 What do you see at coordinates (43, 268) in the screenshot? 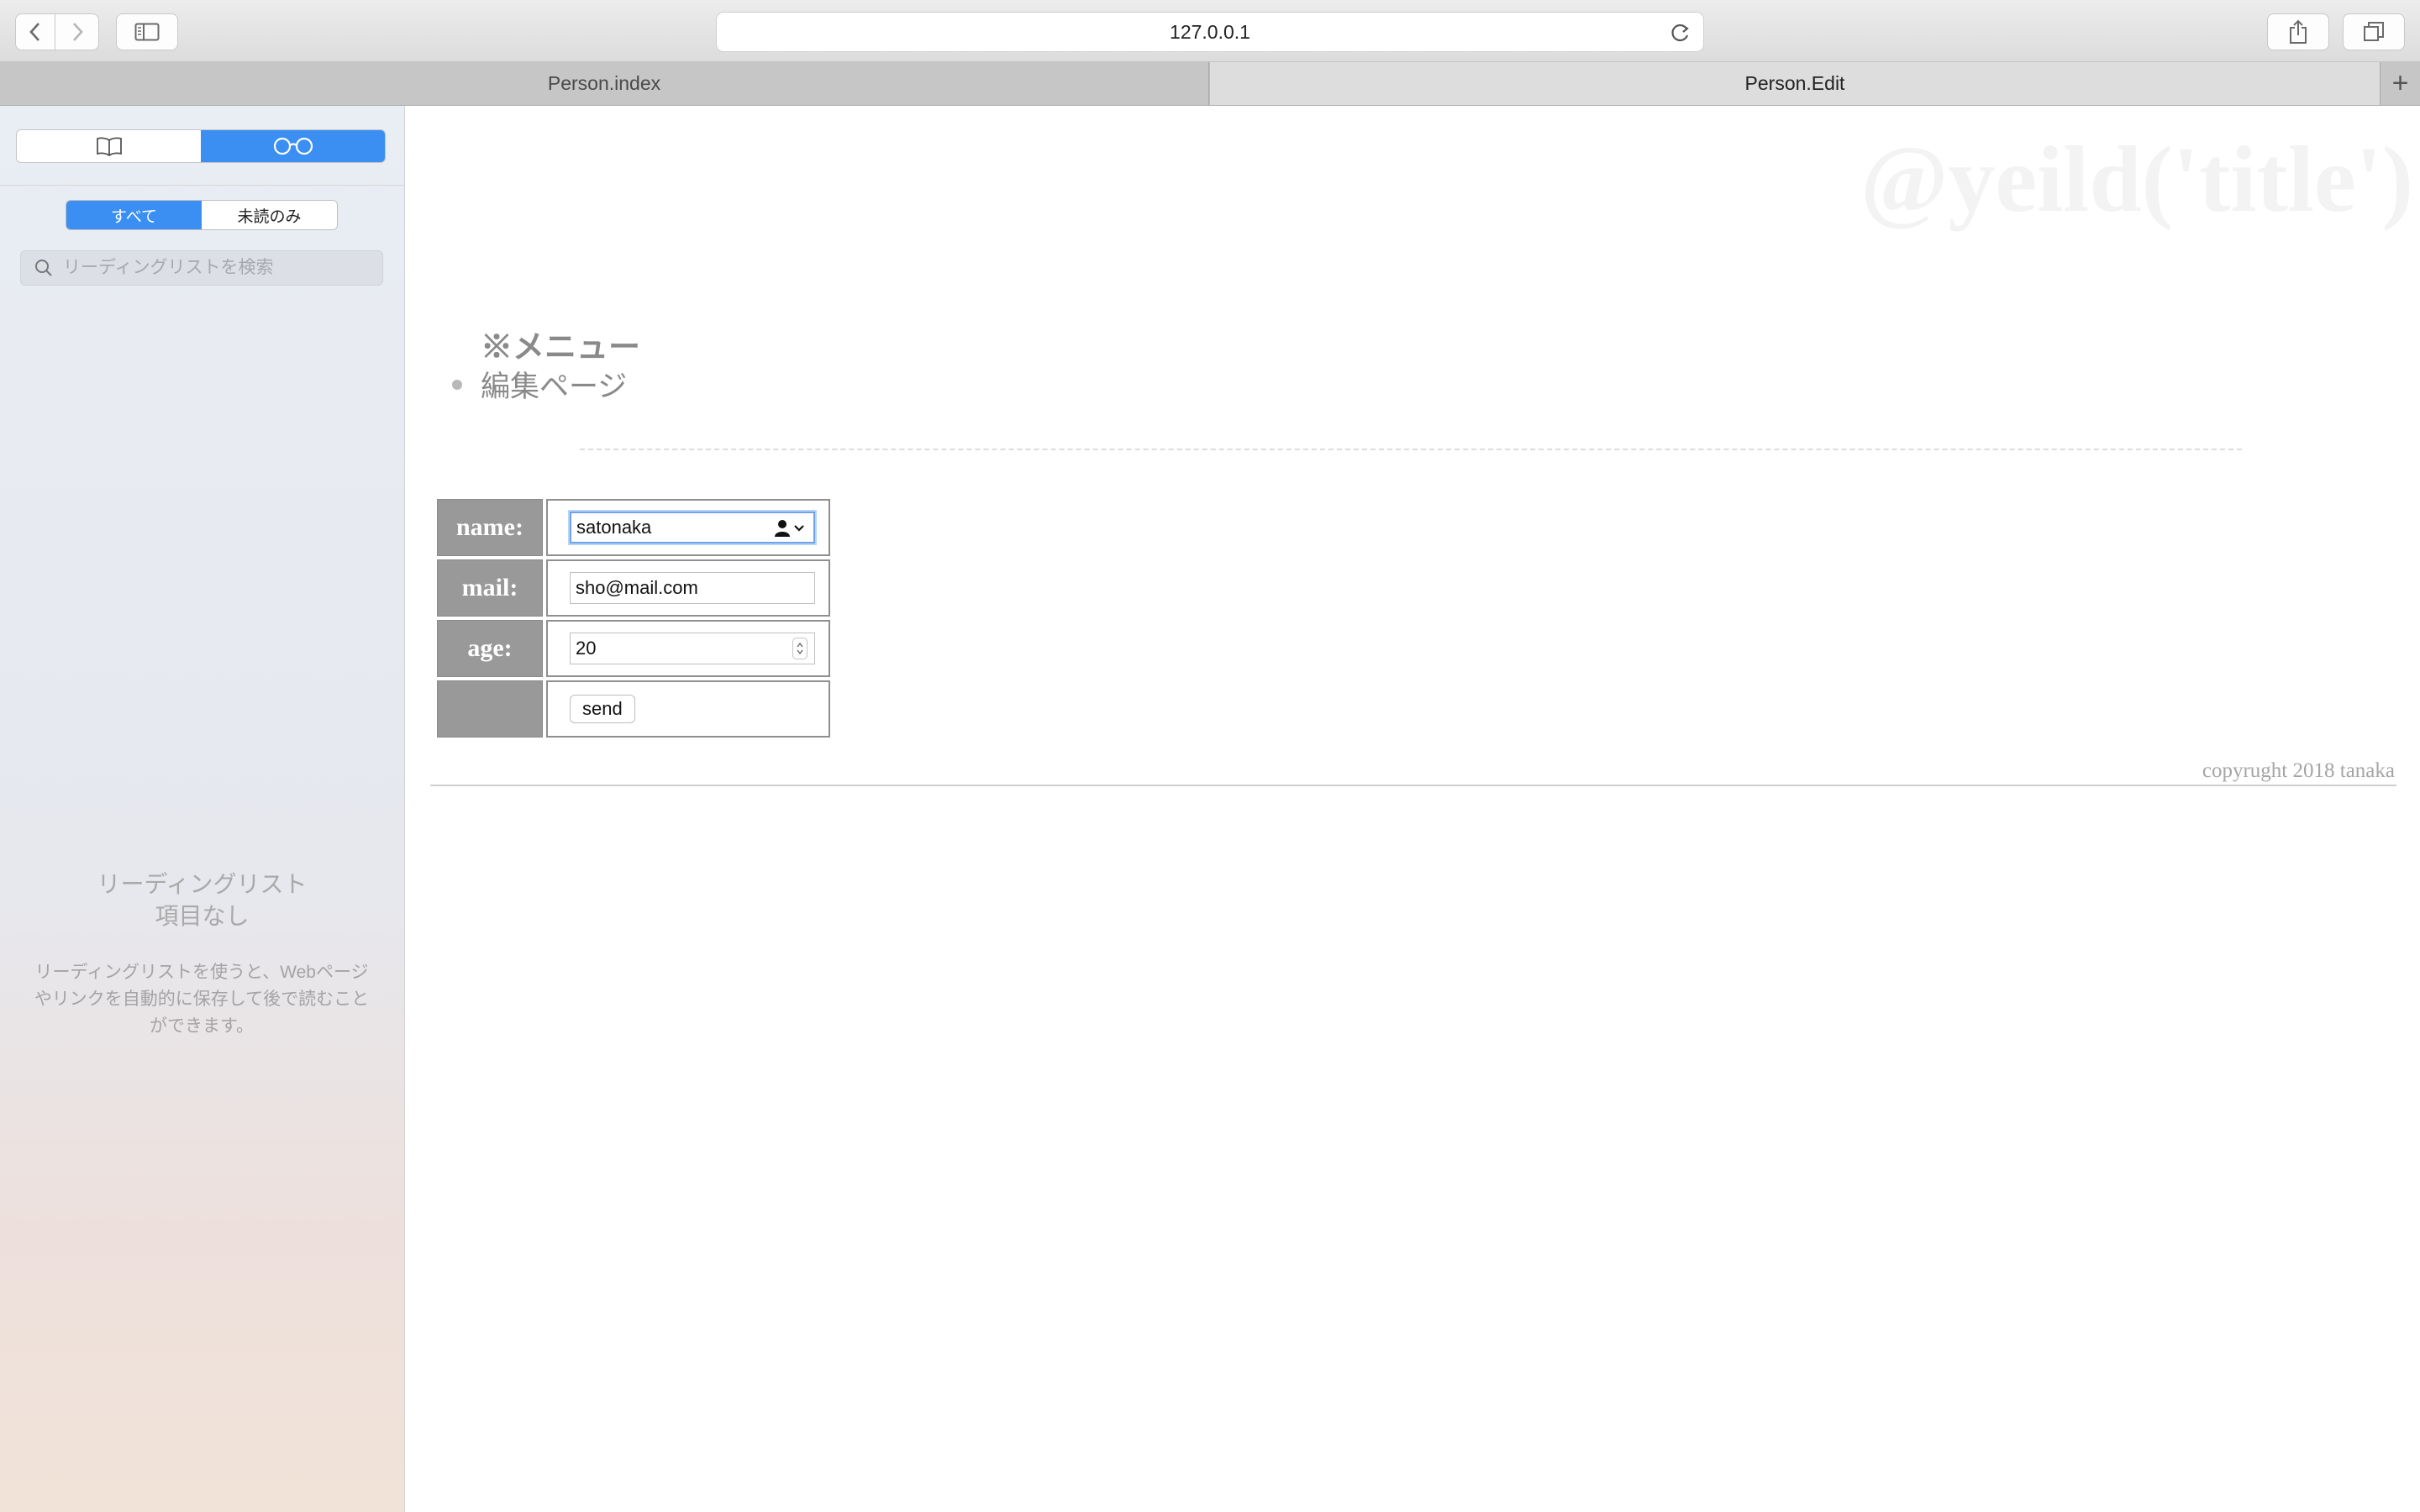
I see `search-icon` at bounding box center [43, 268].